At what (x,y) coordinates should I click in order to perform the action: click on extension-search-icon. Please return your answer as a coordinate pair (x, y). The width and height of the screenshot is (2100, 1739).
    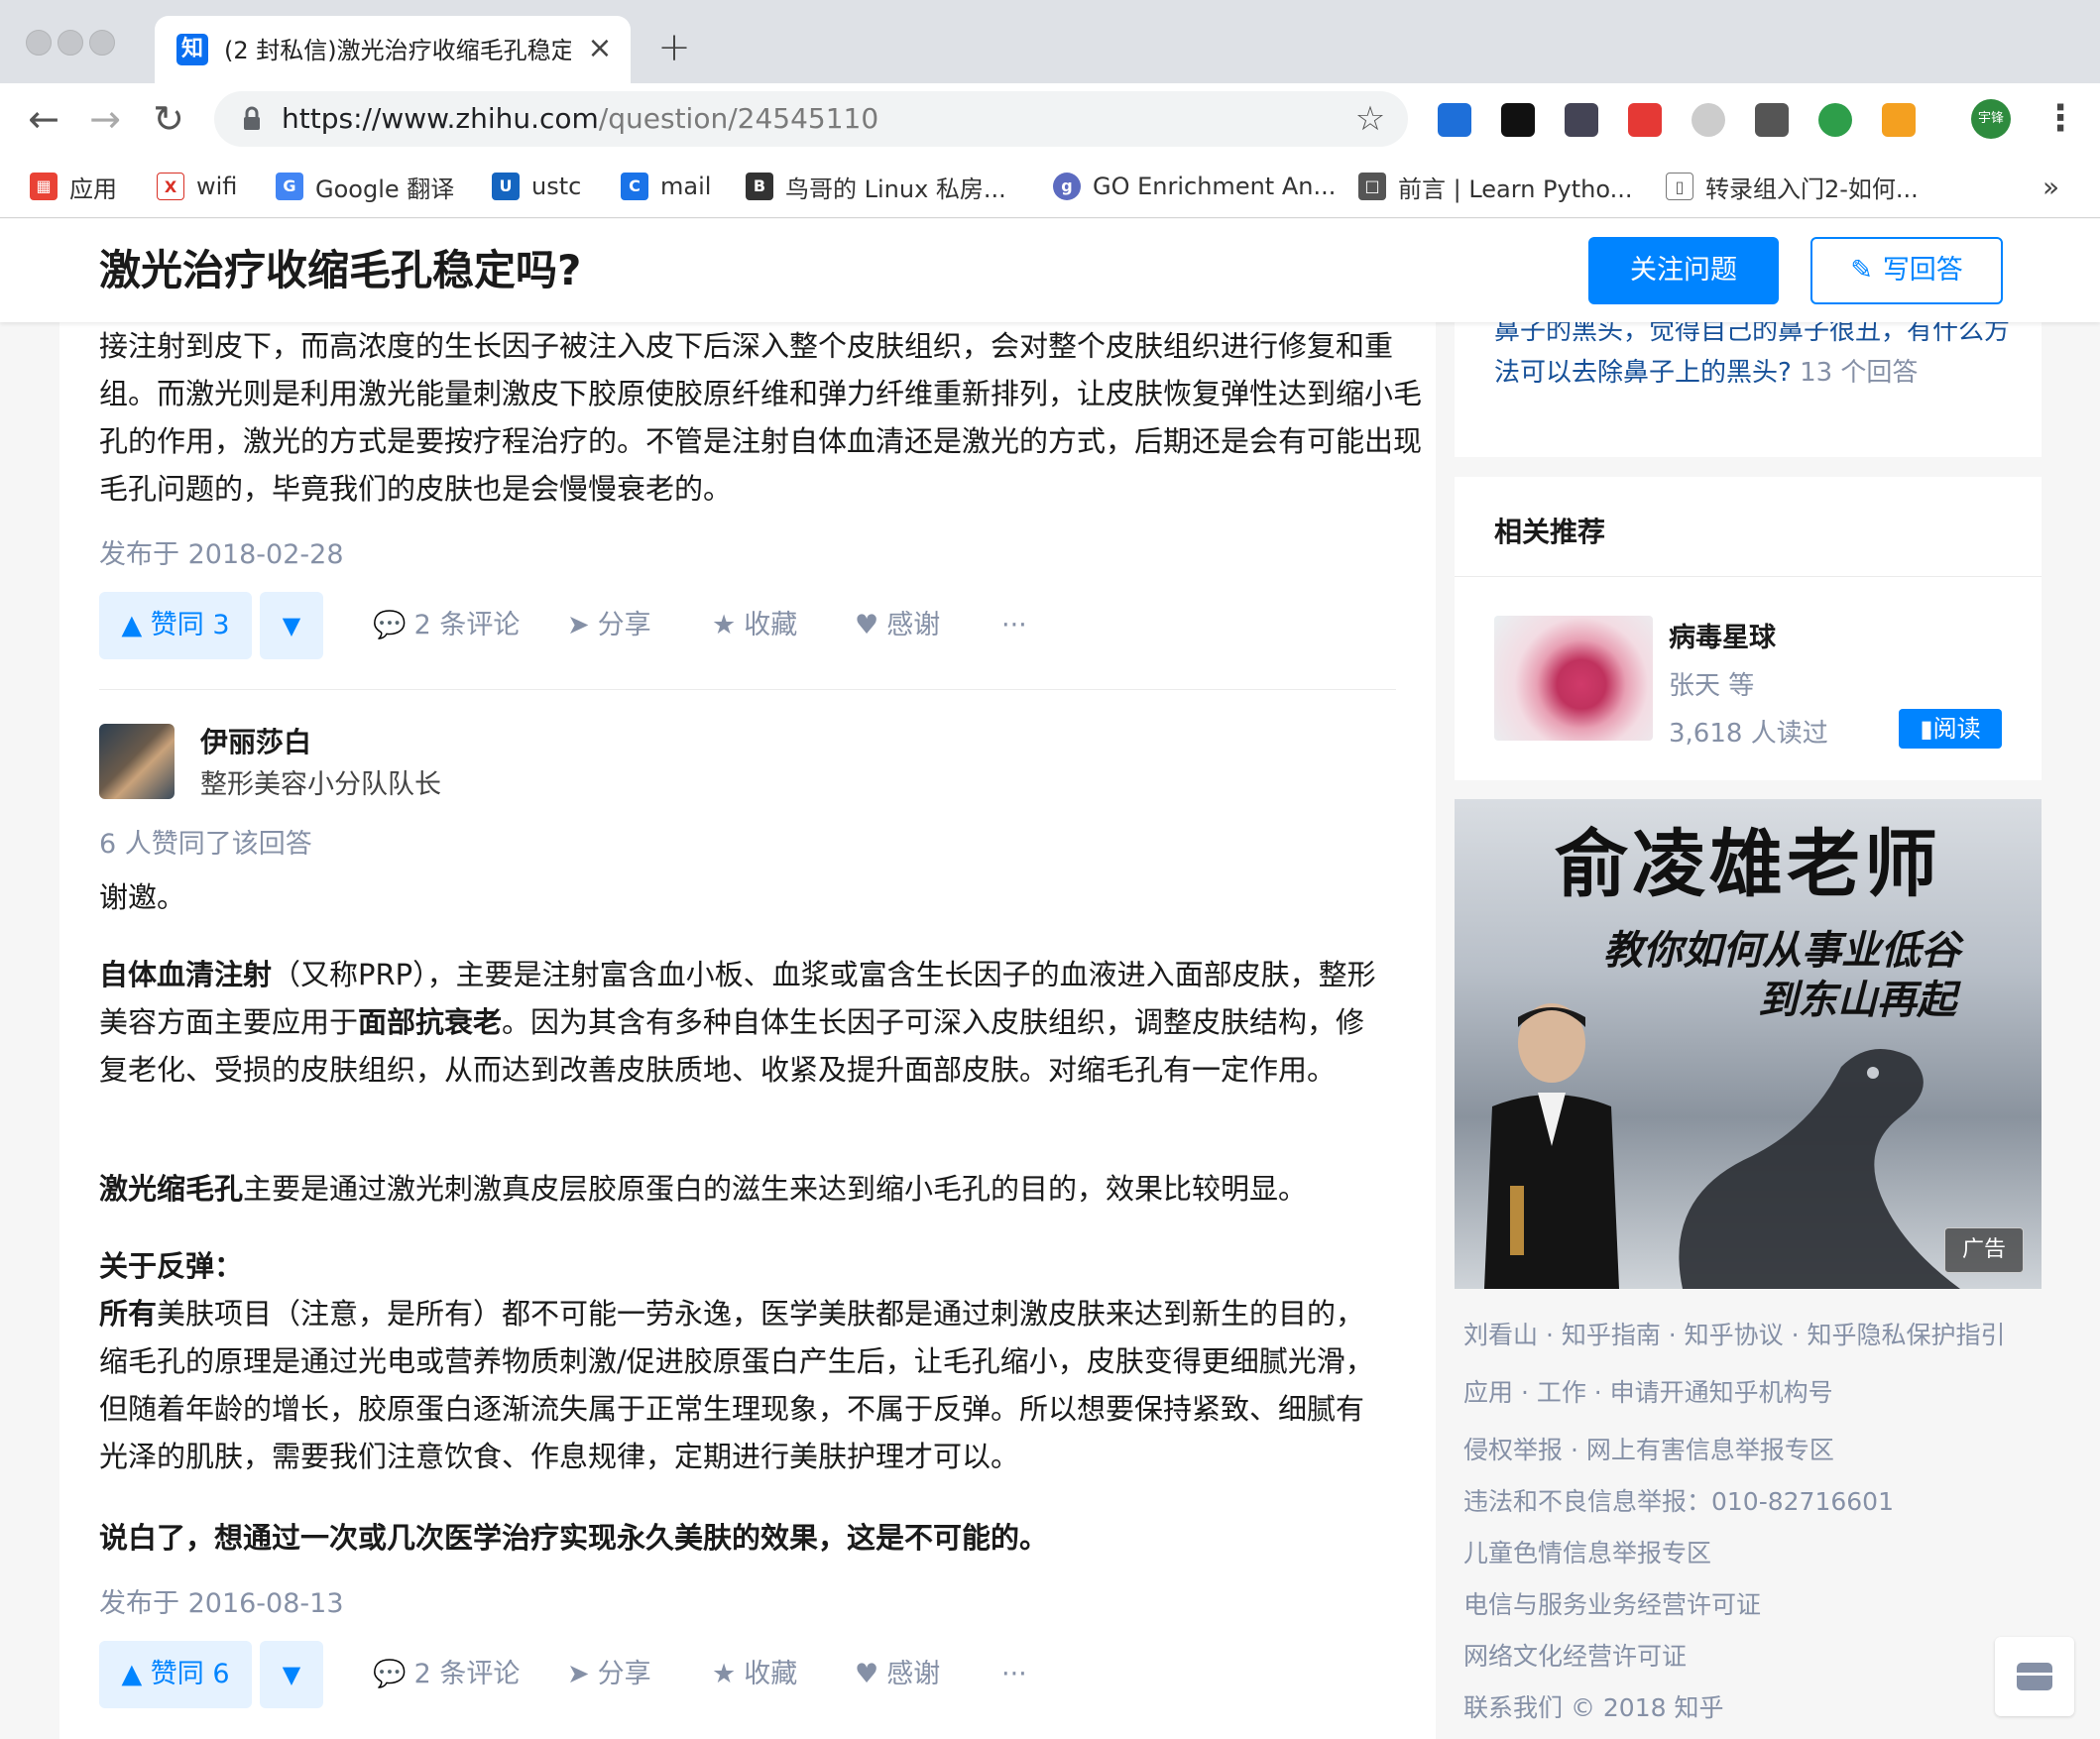
    Looking at the image, I should click on (1708, 120).